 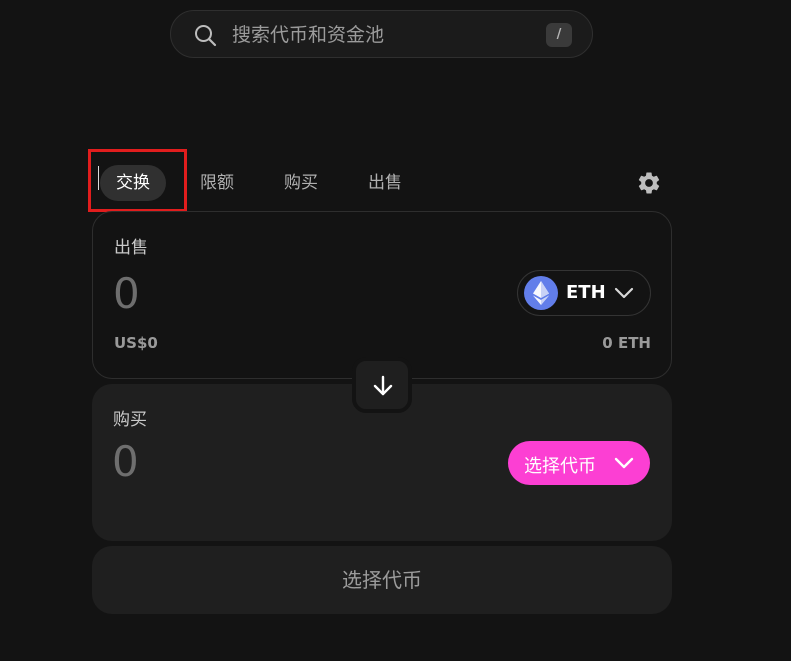 I want to click on swap-direction-button, so click(x=382, y=385).